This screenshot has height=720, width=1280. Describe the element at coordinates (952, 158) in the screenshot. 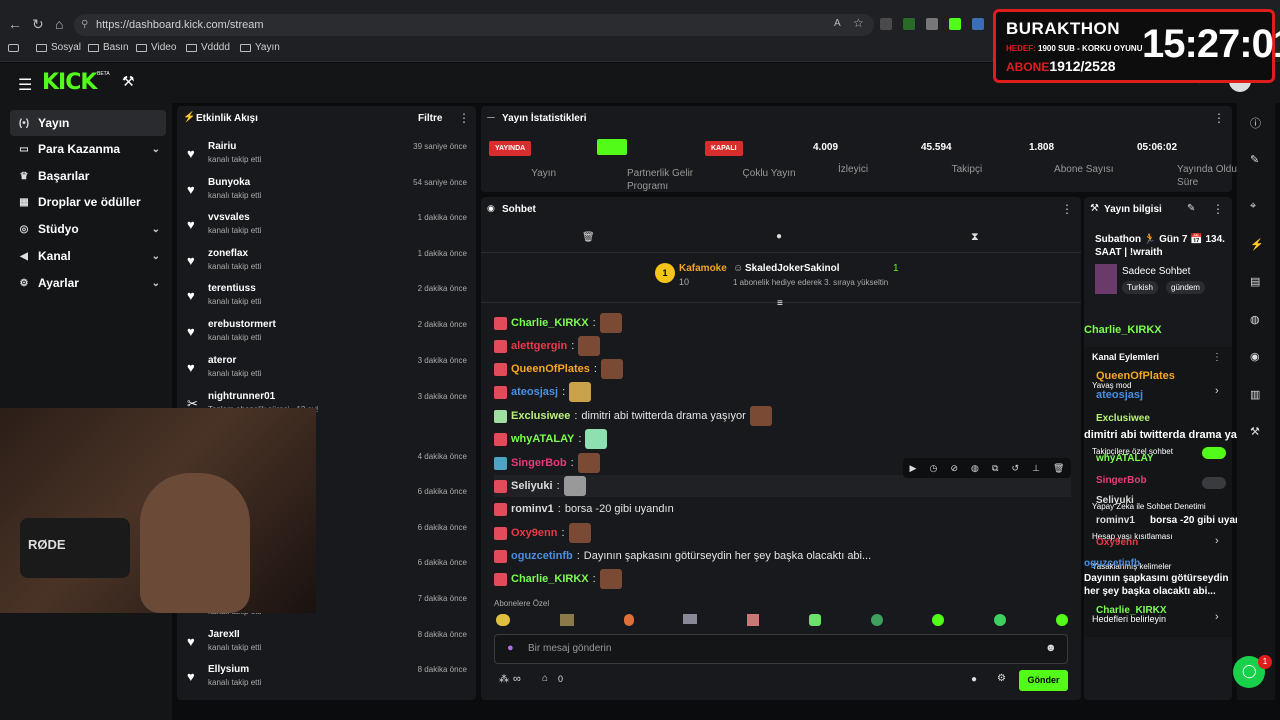

I see `stat-followers: 45.594 Takipçi` at that location.